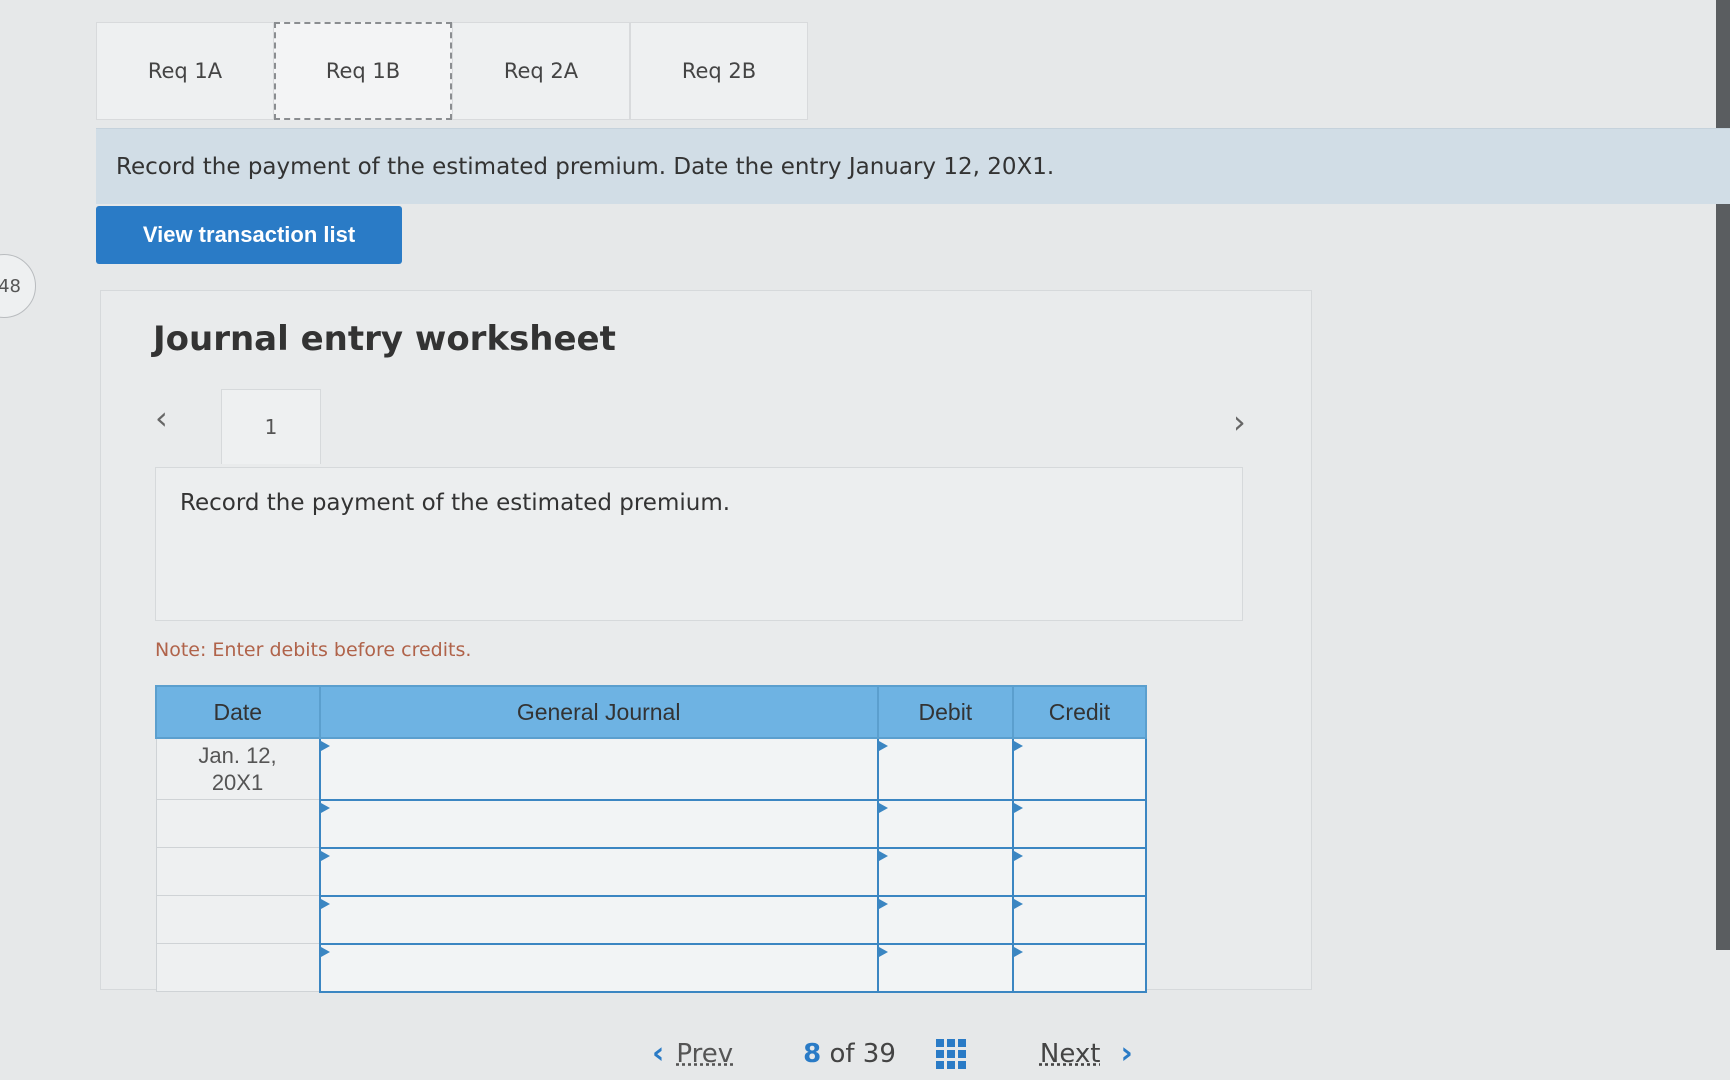 This screenshot has width=1730, height=1080. Describe the element at coordinates (812, 1053) in the screenshot. I see `current-page: 8` at that location.